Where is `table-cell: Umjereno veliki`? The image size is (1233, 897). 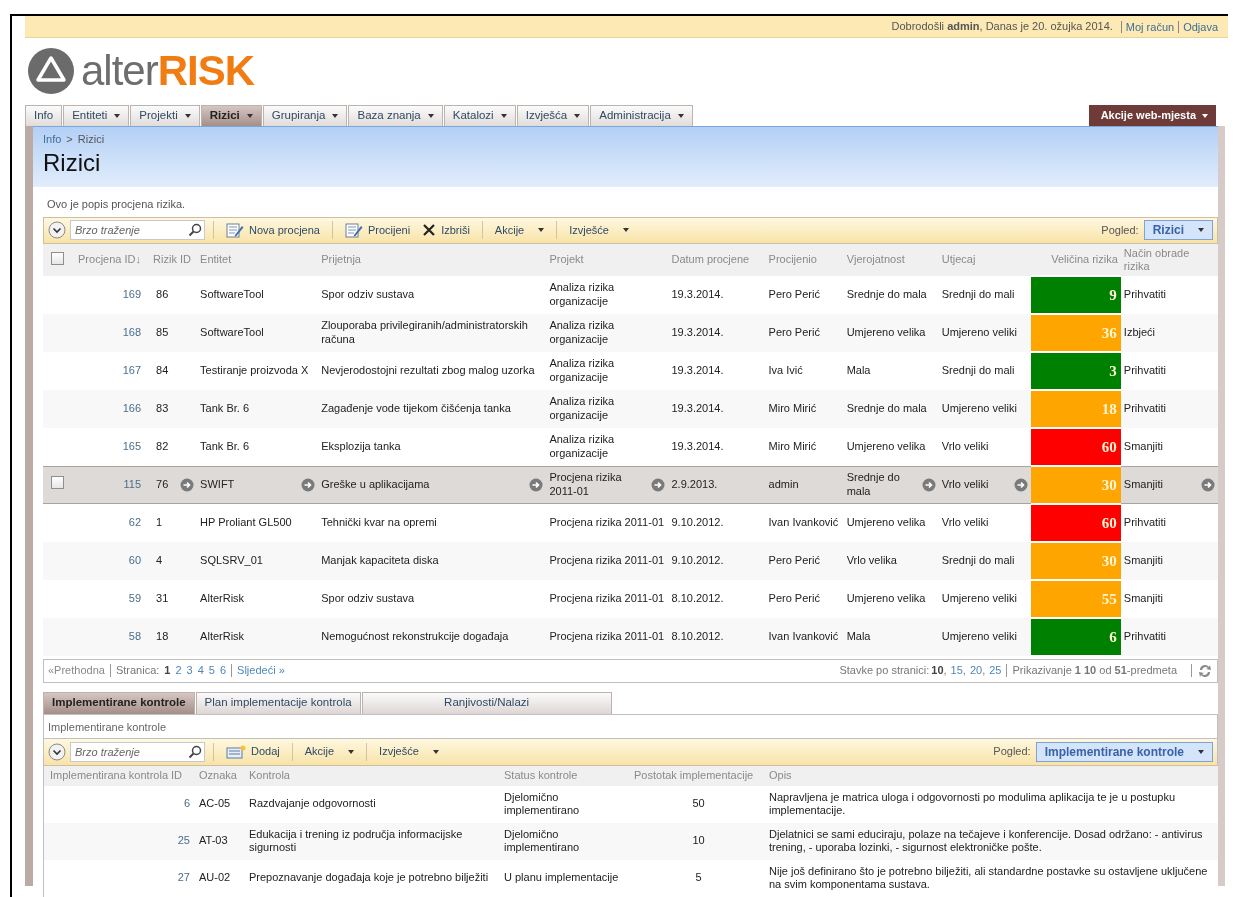
table-cell: Umjereno veliki is located at coordinates (979, 332).